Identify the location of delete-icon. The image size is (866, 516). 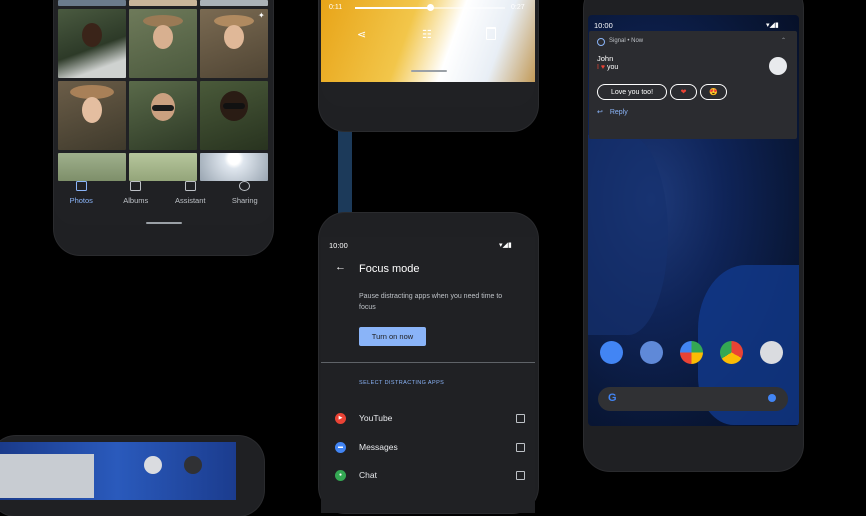
(491, 33).